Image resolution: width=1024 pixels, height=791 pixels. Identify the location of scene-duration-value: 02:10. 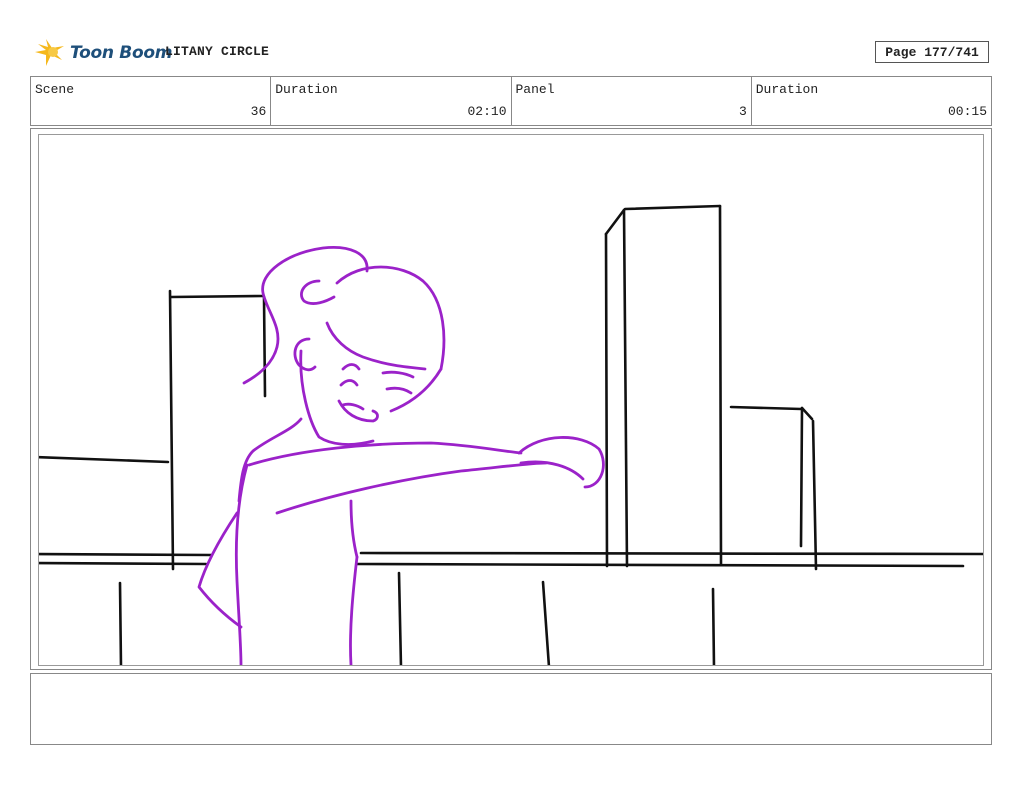
(487, 111).